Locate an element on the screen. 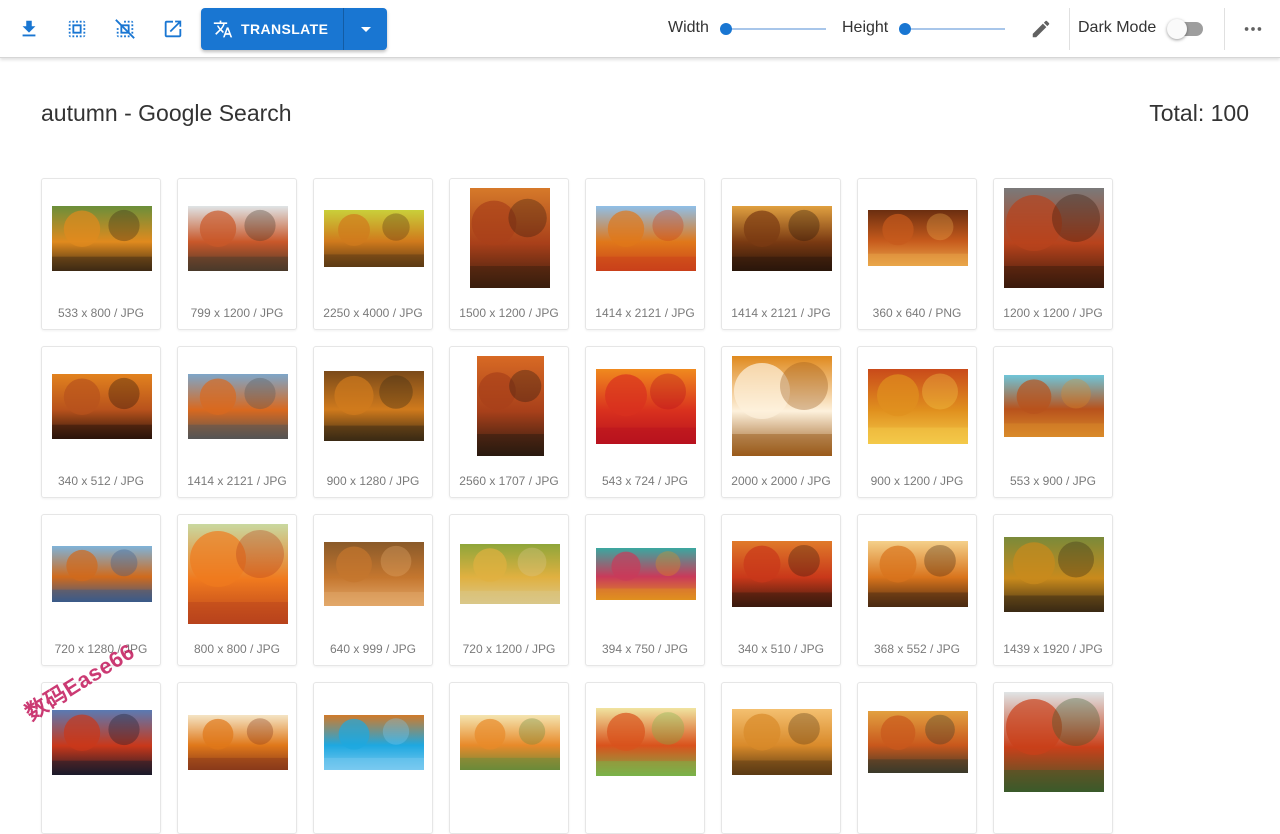 This screenshot has height=834, width=1280. image-caption: 1414 x 2121 / JPG is located at coordinates (781, 313).